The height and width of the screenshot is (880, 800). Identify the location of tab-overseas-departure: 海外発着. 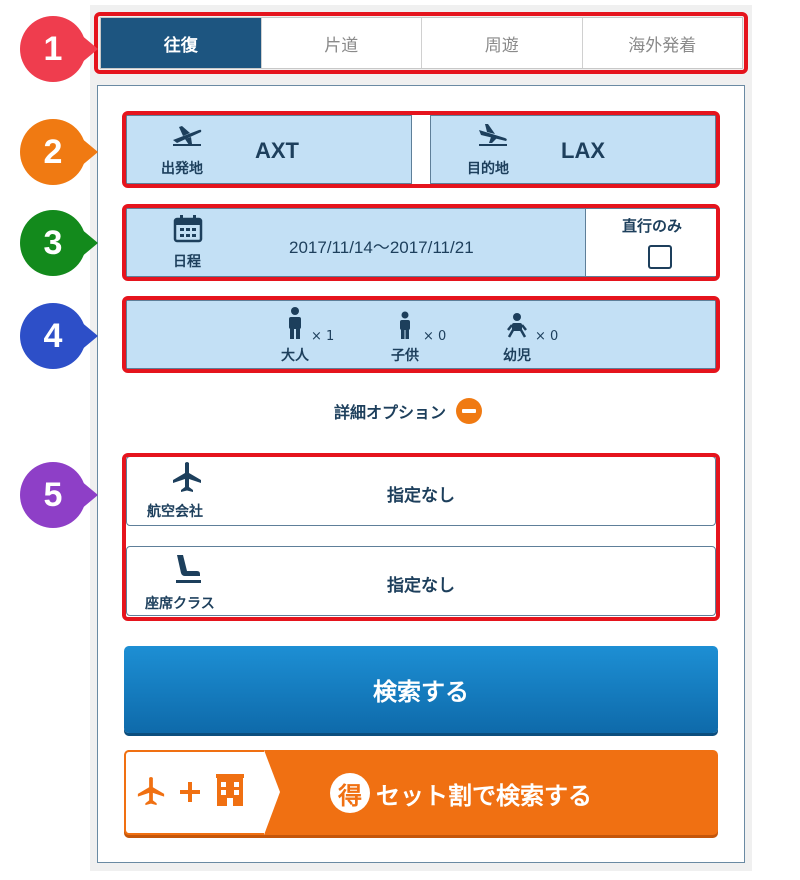
(661, 43).